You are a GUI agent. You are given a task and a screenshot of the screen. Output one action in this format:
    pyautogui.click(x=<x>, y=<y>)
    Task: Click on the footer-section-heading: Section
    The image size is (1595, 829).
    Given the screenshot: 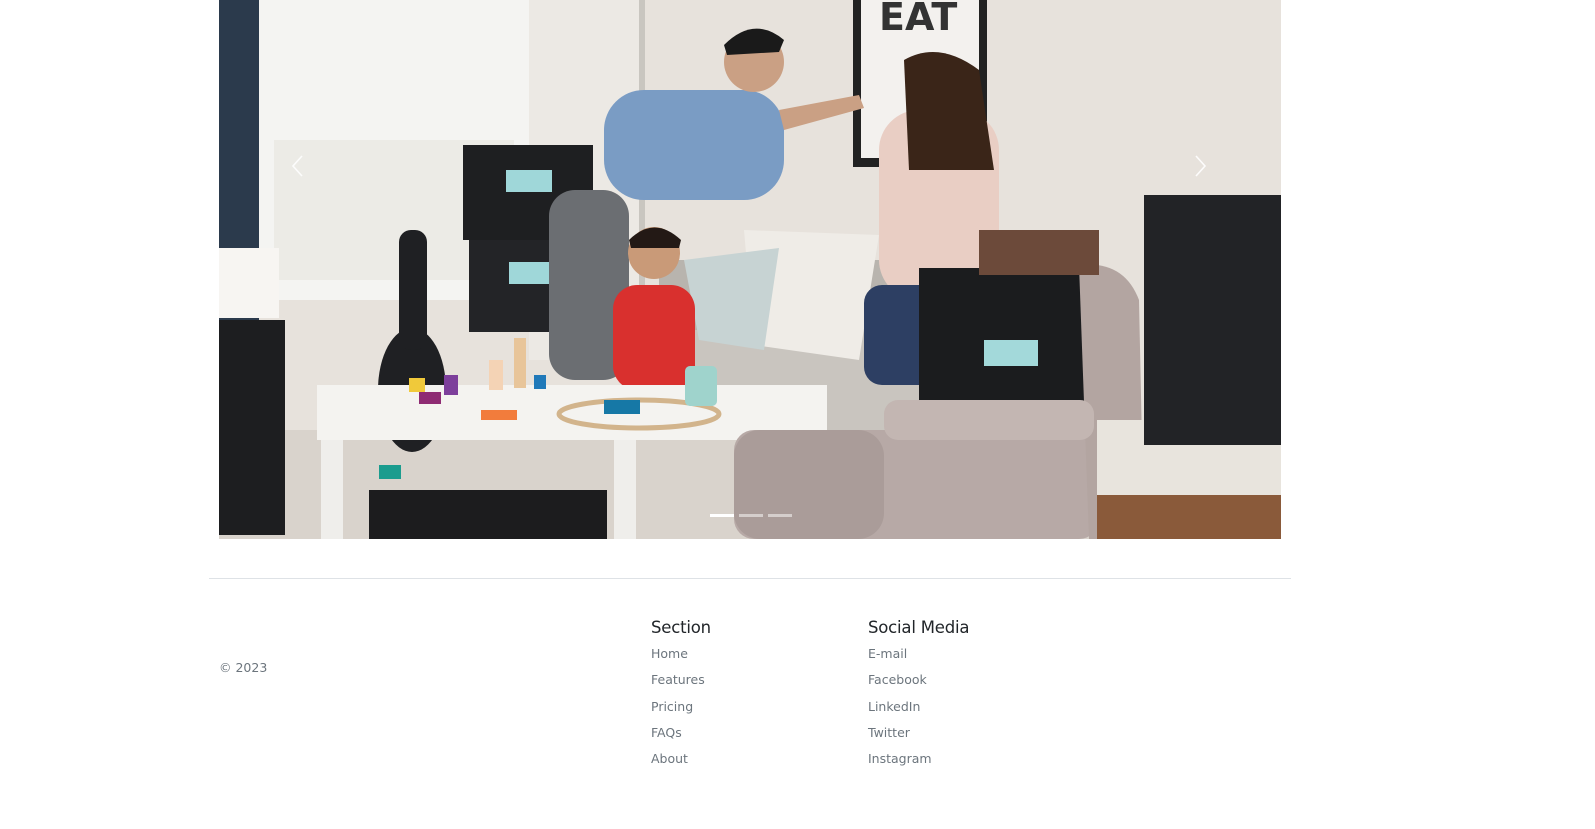 What is the action you would take?
    pyautogui.click(x=681, y=627)
    